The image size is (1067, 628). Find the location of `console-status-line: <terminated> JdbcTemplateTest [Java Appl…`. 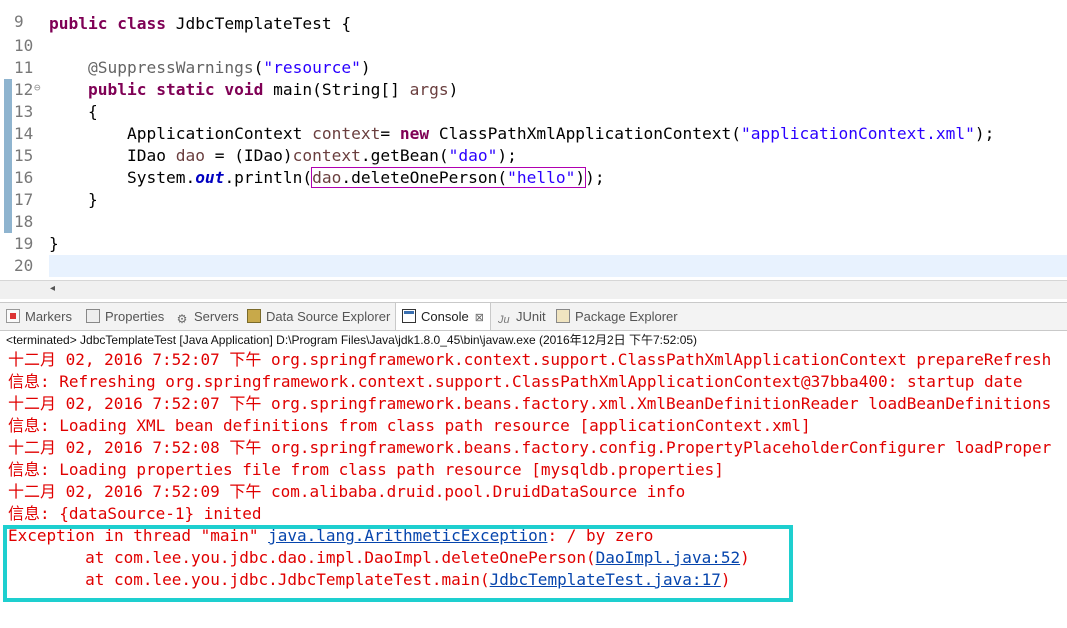

console-status-line: <terminated> JdbcTemplateTest [Java Appl… is located at coordinates (352, 340).